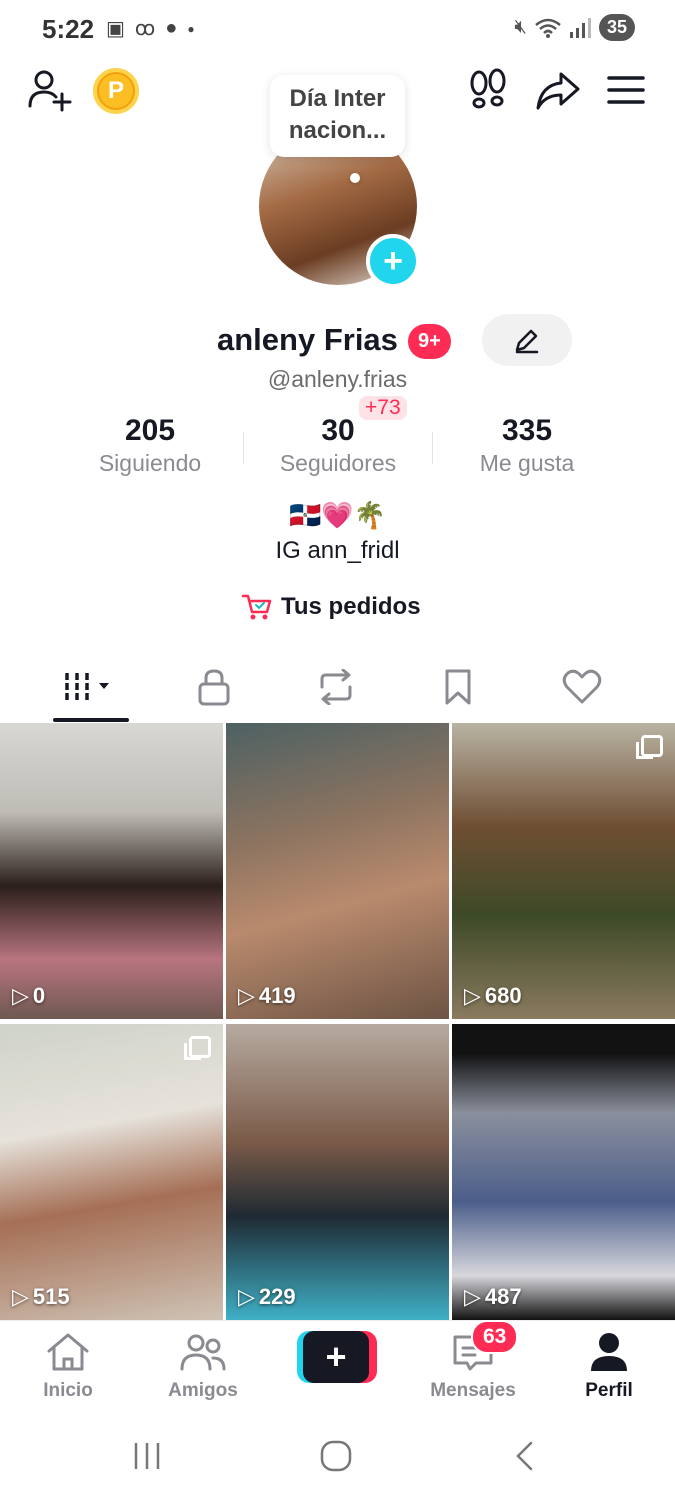  Describe the element at coordinates (609, 1390) in the screenshot. I see `nav-profile-label: Perfil` at that location.